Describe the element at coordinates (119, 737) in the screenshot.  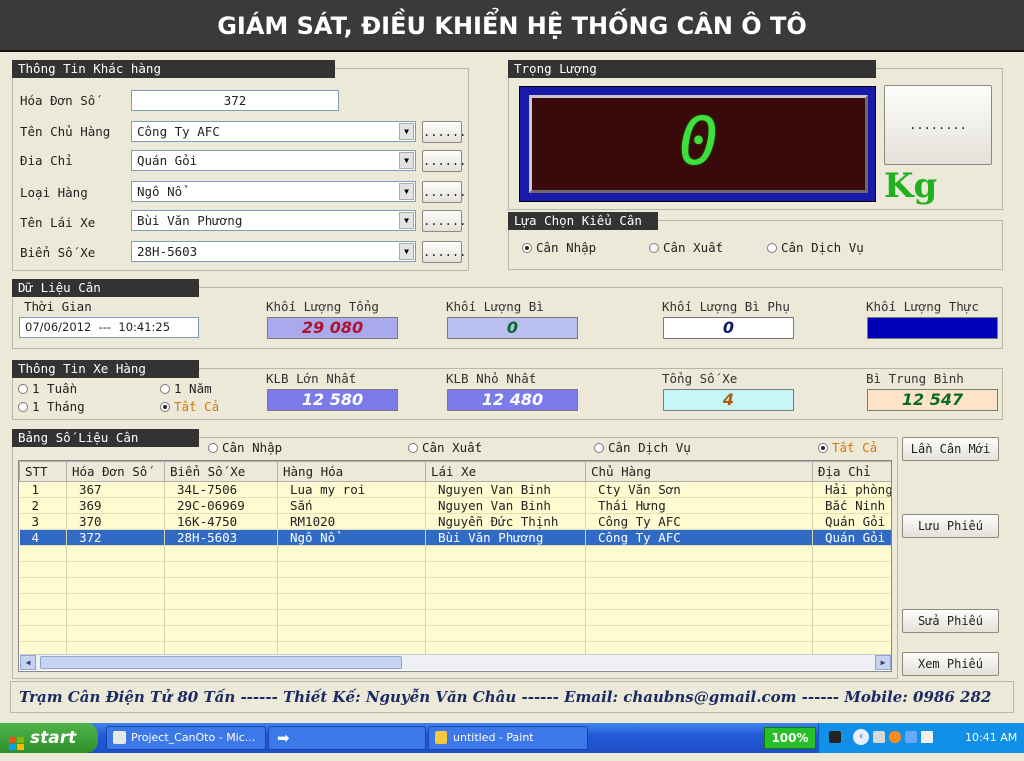
I see `app-icon` at that location.